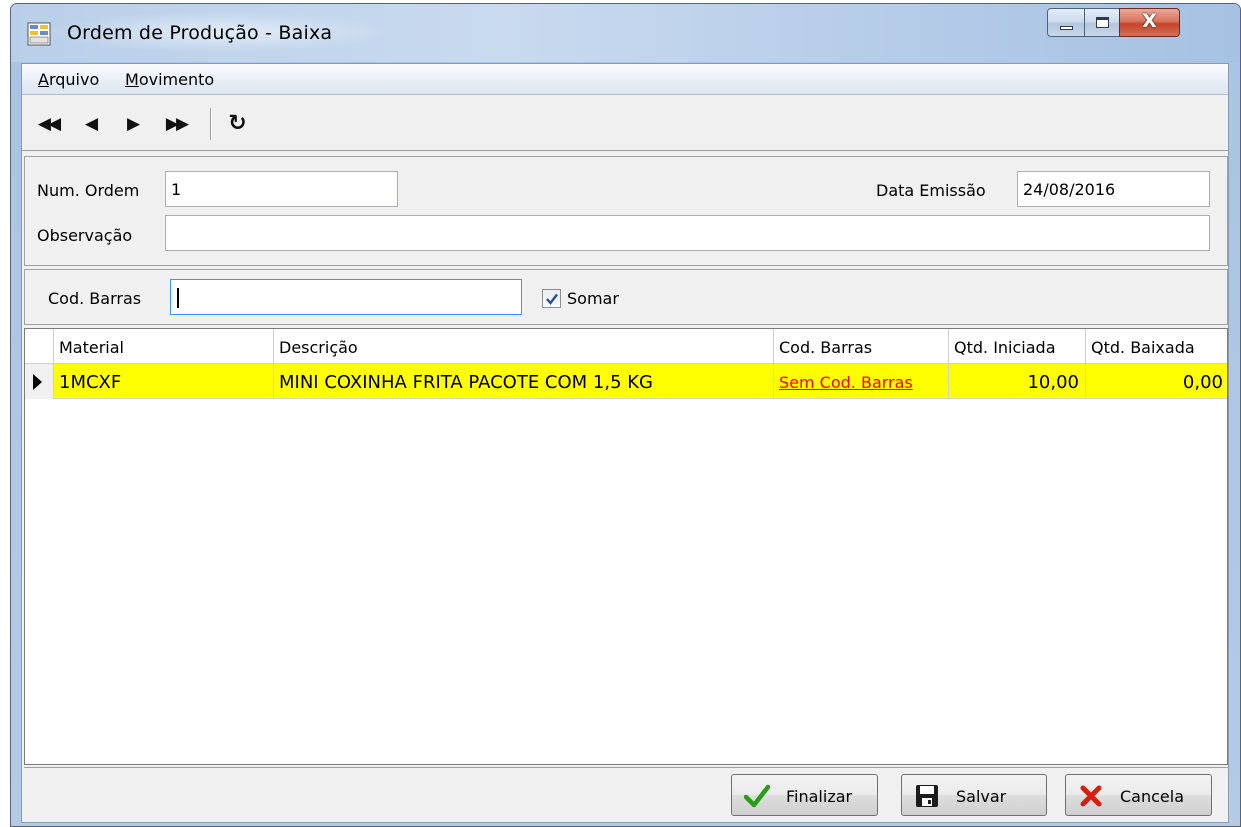 The height and width of the screenshot is (827, 1241). What do you see at coordinates (178, 298) in the screenshot?
I see `text-caret` at bounding box center [178, 298].